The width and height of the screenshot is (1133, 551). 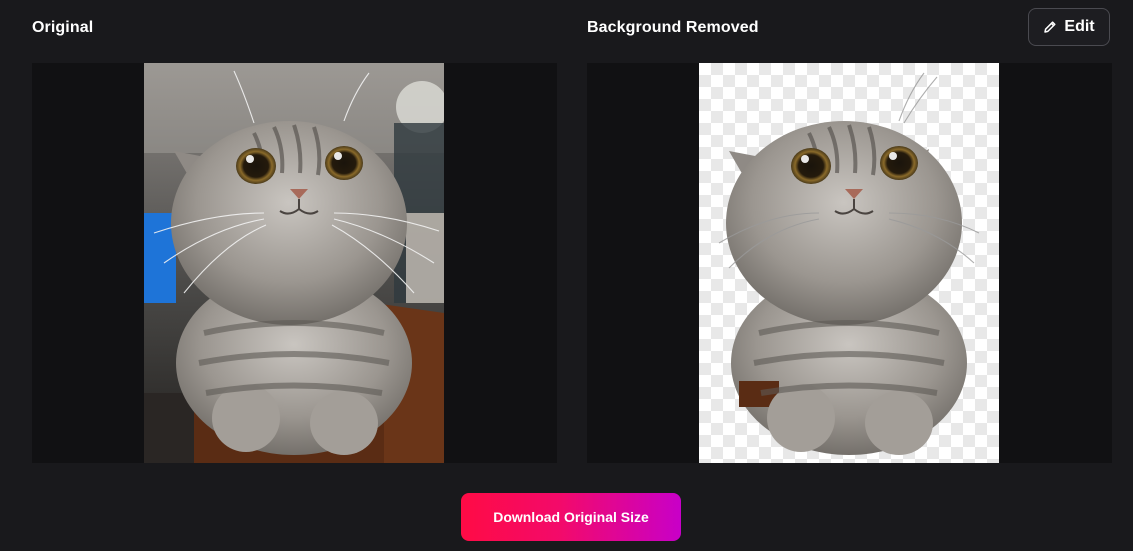 I want to click on original-title: Original, so click(x=63, y=27).